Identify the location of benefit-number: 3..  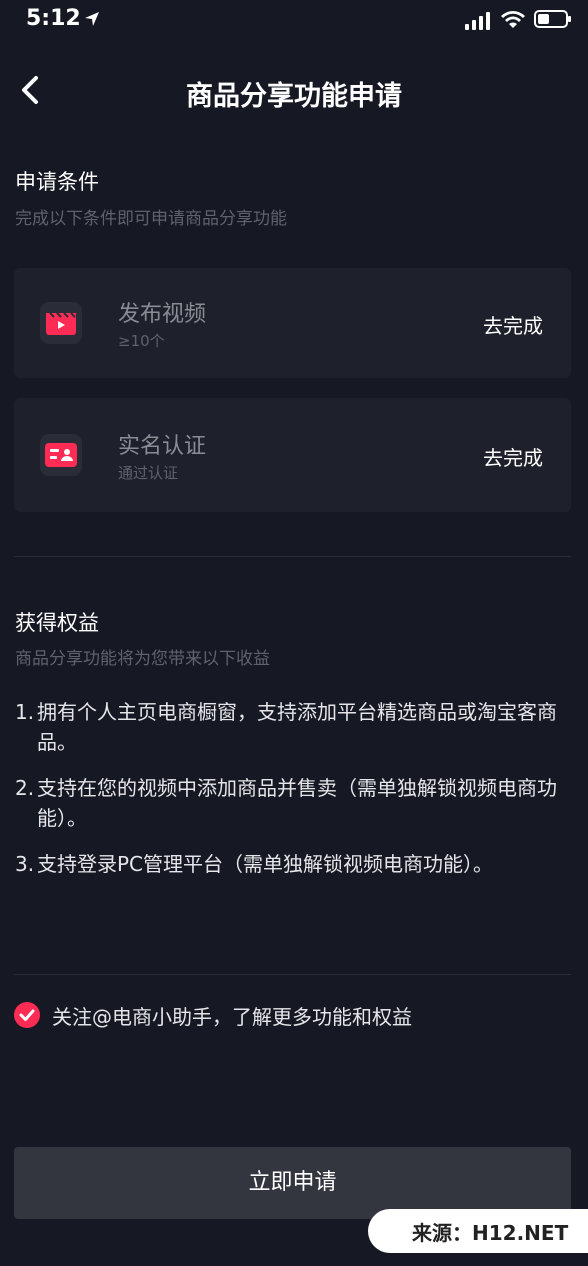
(25, 864).